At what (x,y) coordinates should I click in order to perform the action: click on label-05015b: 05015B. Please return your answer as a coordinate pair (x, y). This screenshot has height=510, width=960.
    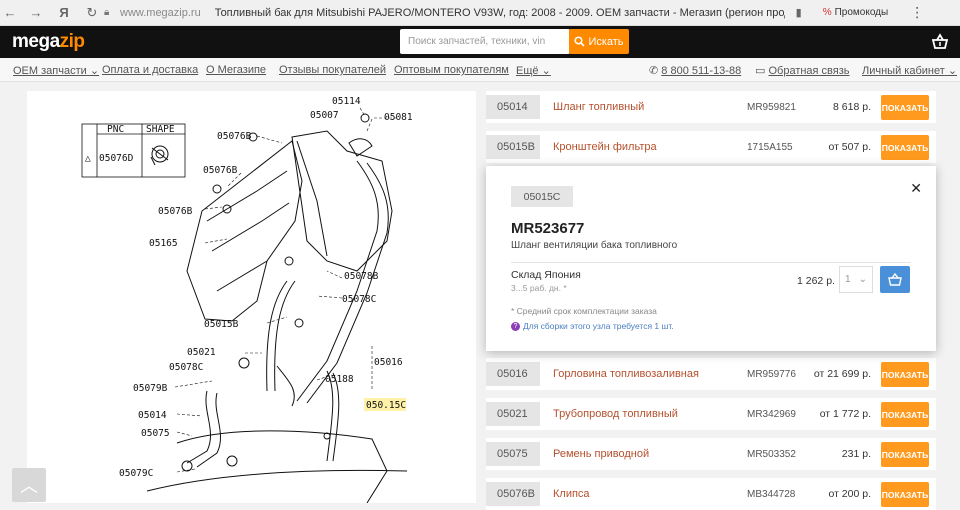
    Looking at the image, I should click on (221, 324).